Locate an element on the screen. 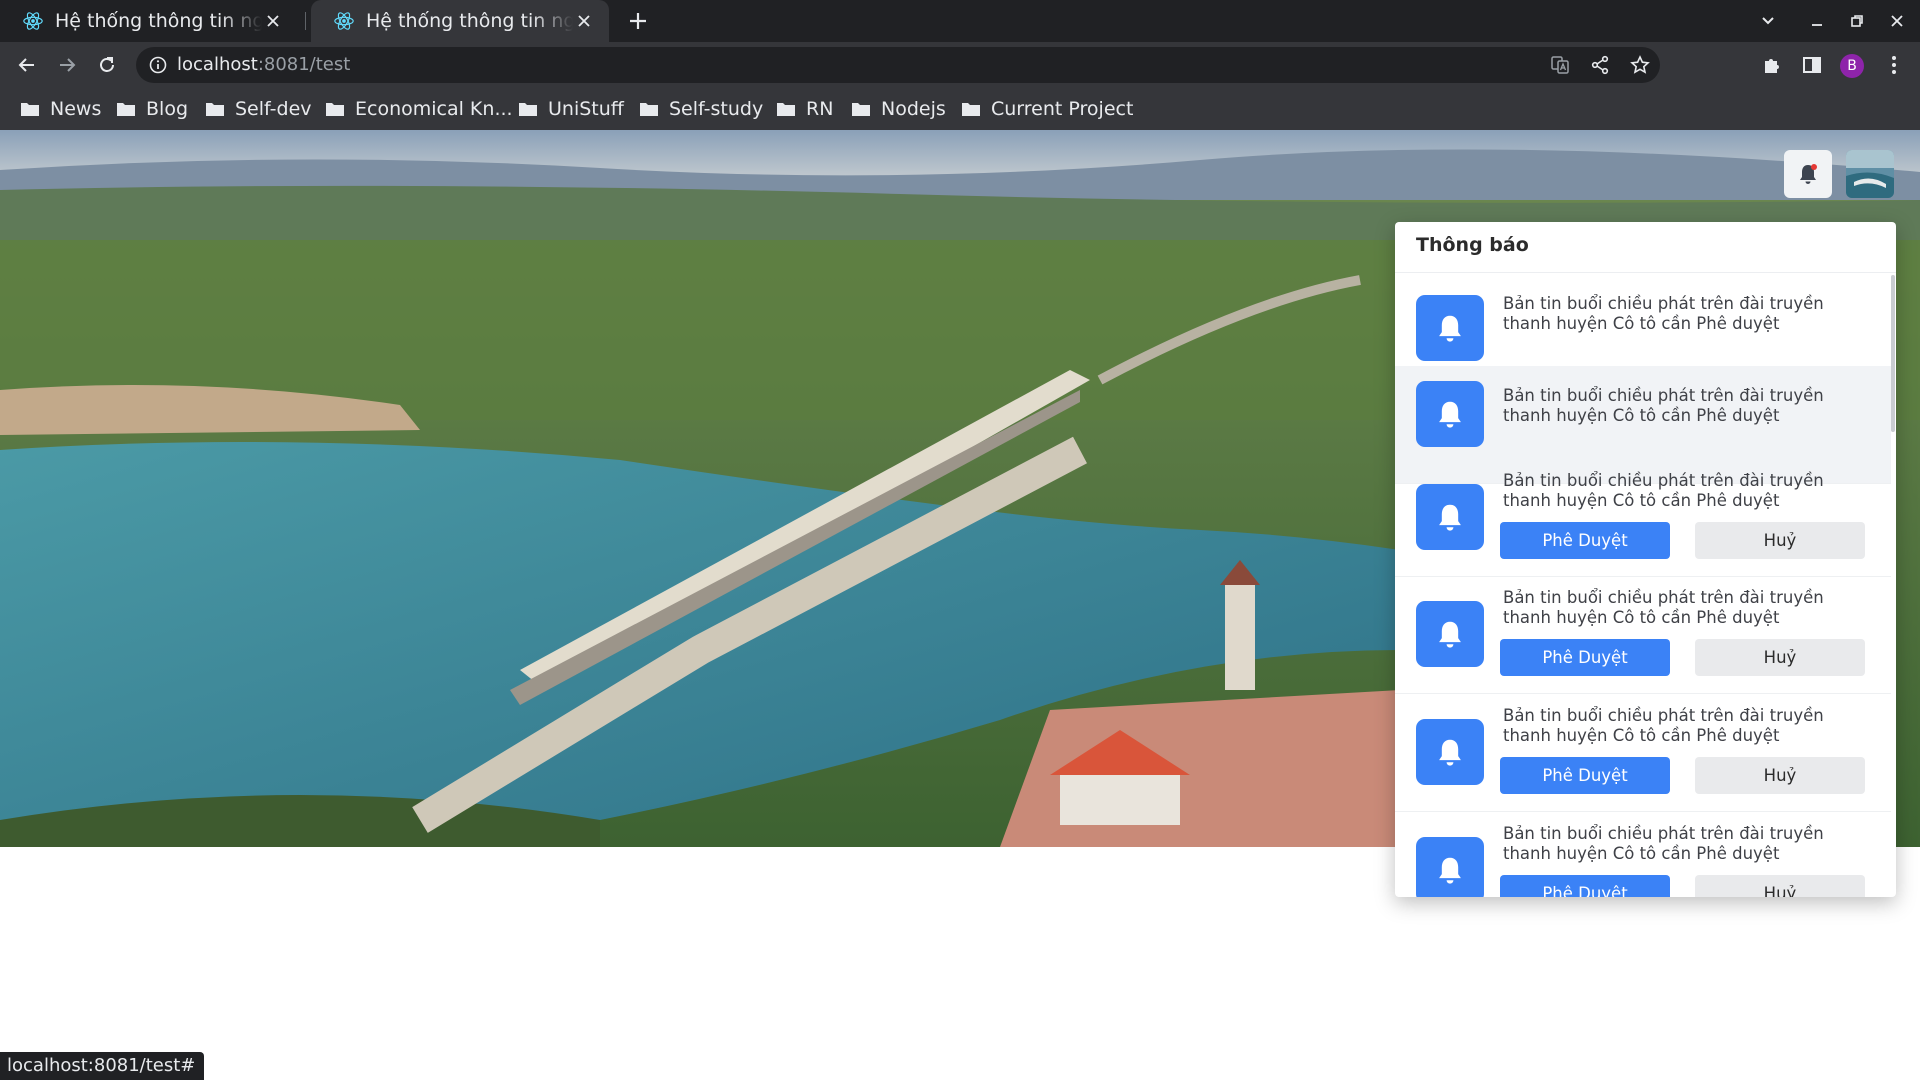  bookmark-folder-unistuff: UniStuff is located at coordinates (571, 109).